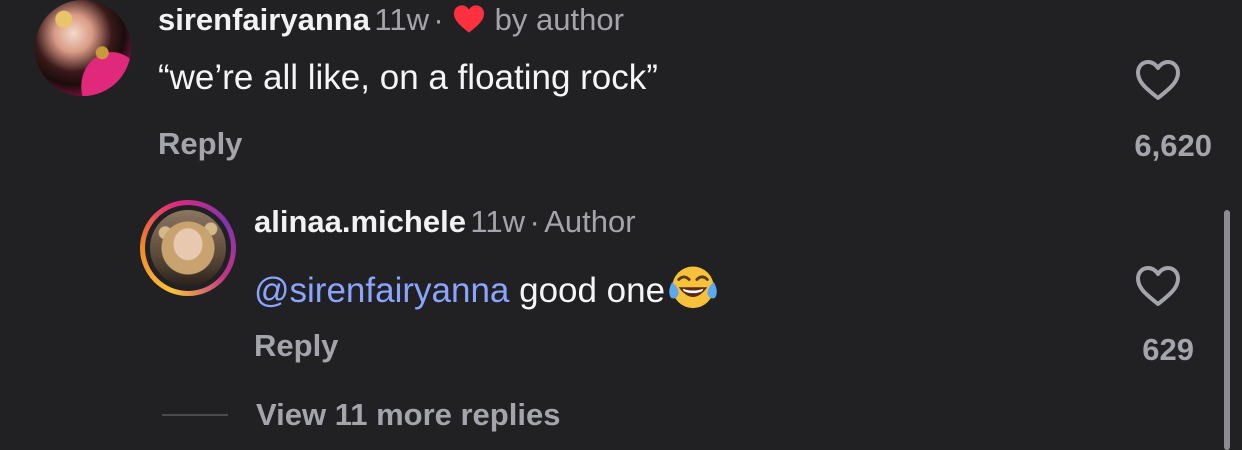  What do you see at coordinates (1227, 330) in the screenshot?
I see `scrollbar` at bounding box center [1227, 330].